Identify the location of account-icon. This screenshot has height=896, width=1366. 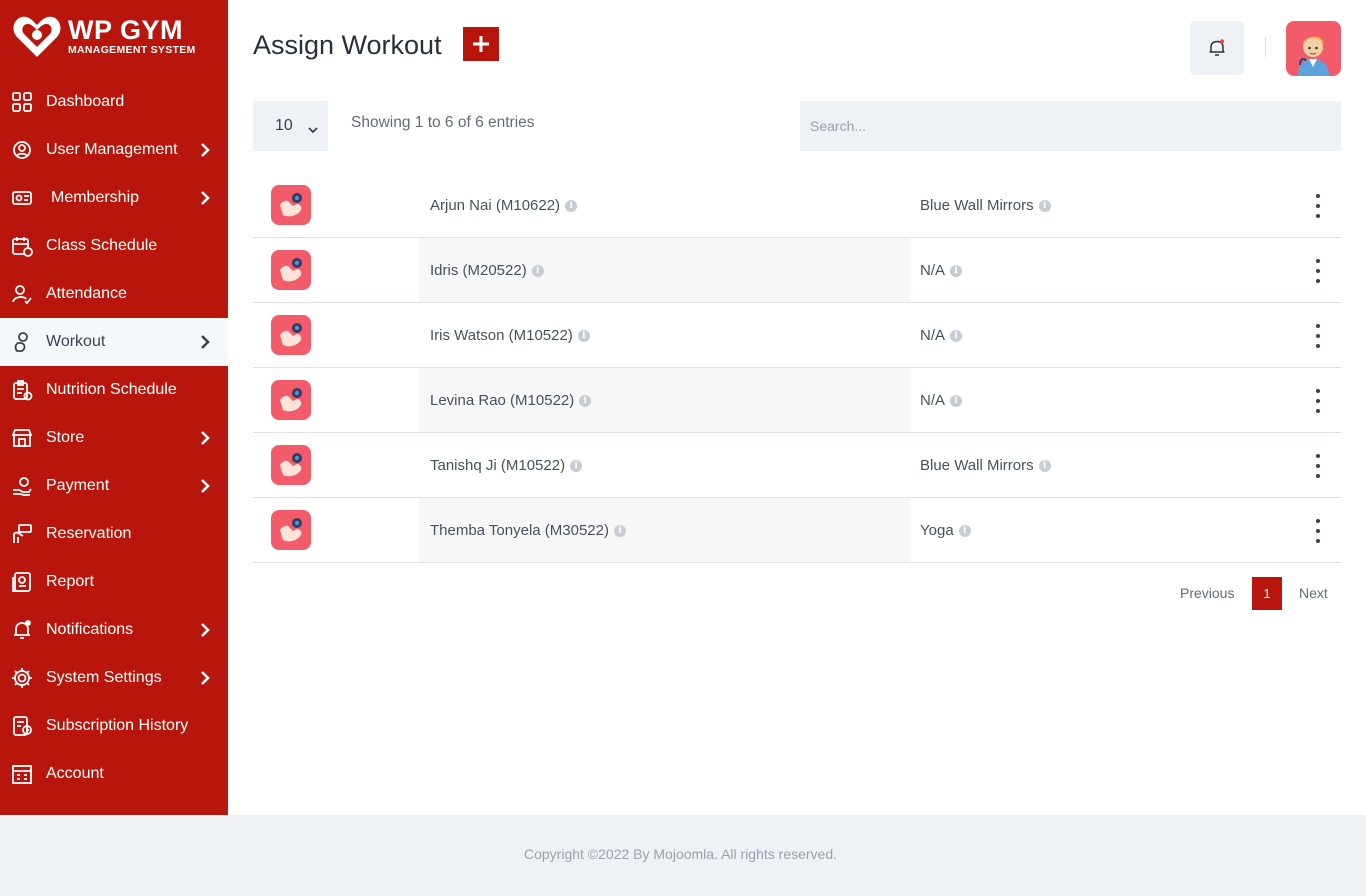
(22, 774).